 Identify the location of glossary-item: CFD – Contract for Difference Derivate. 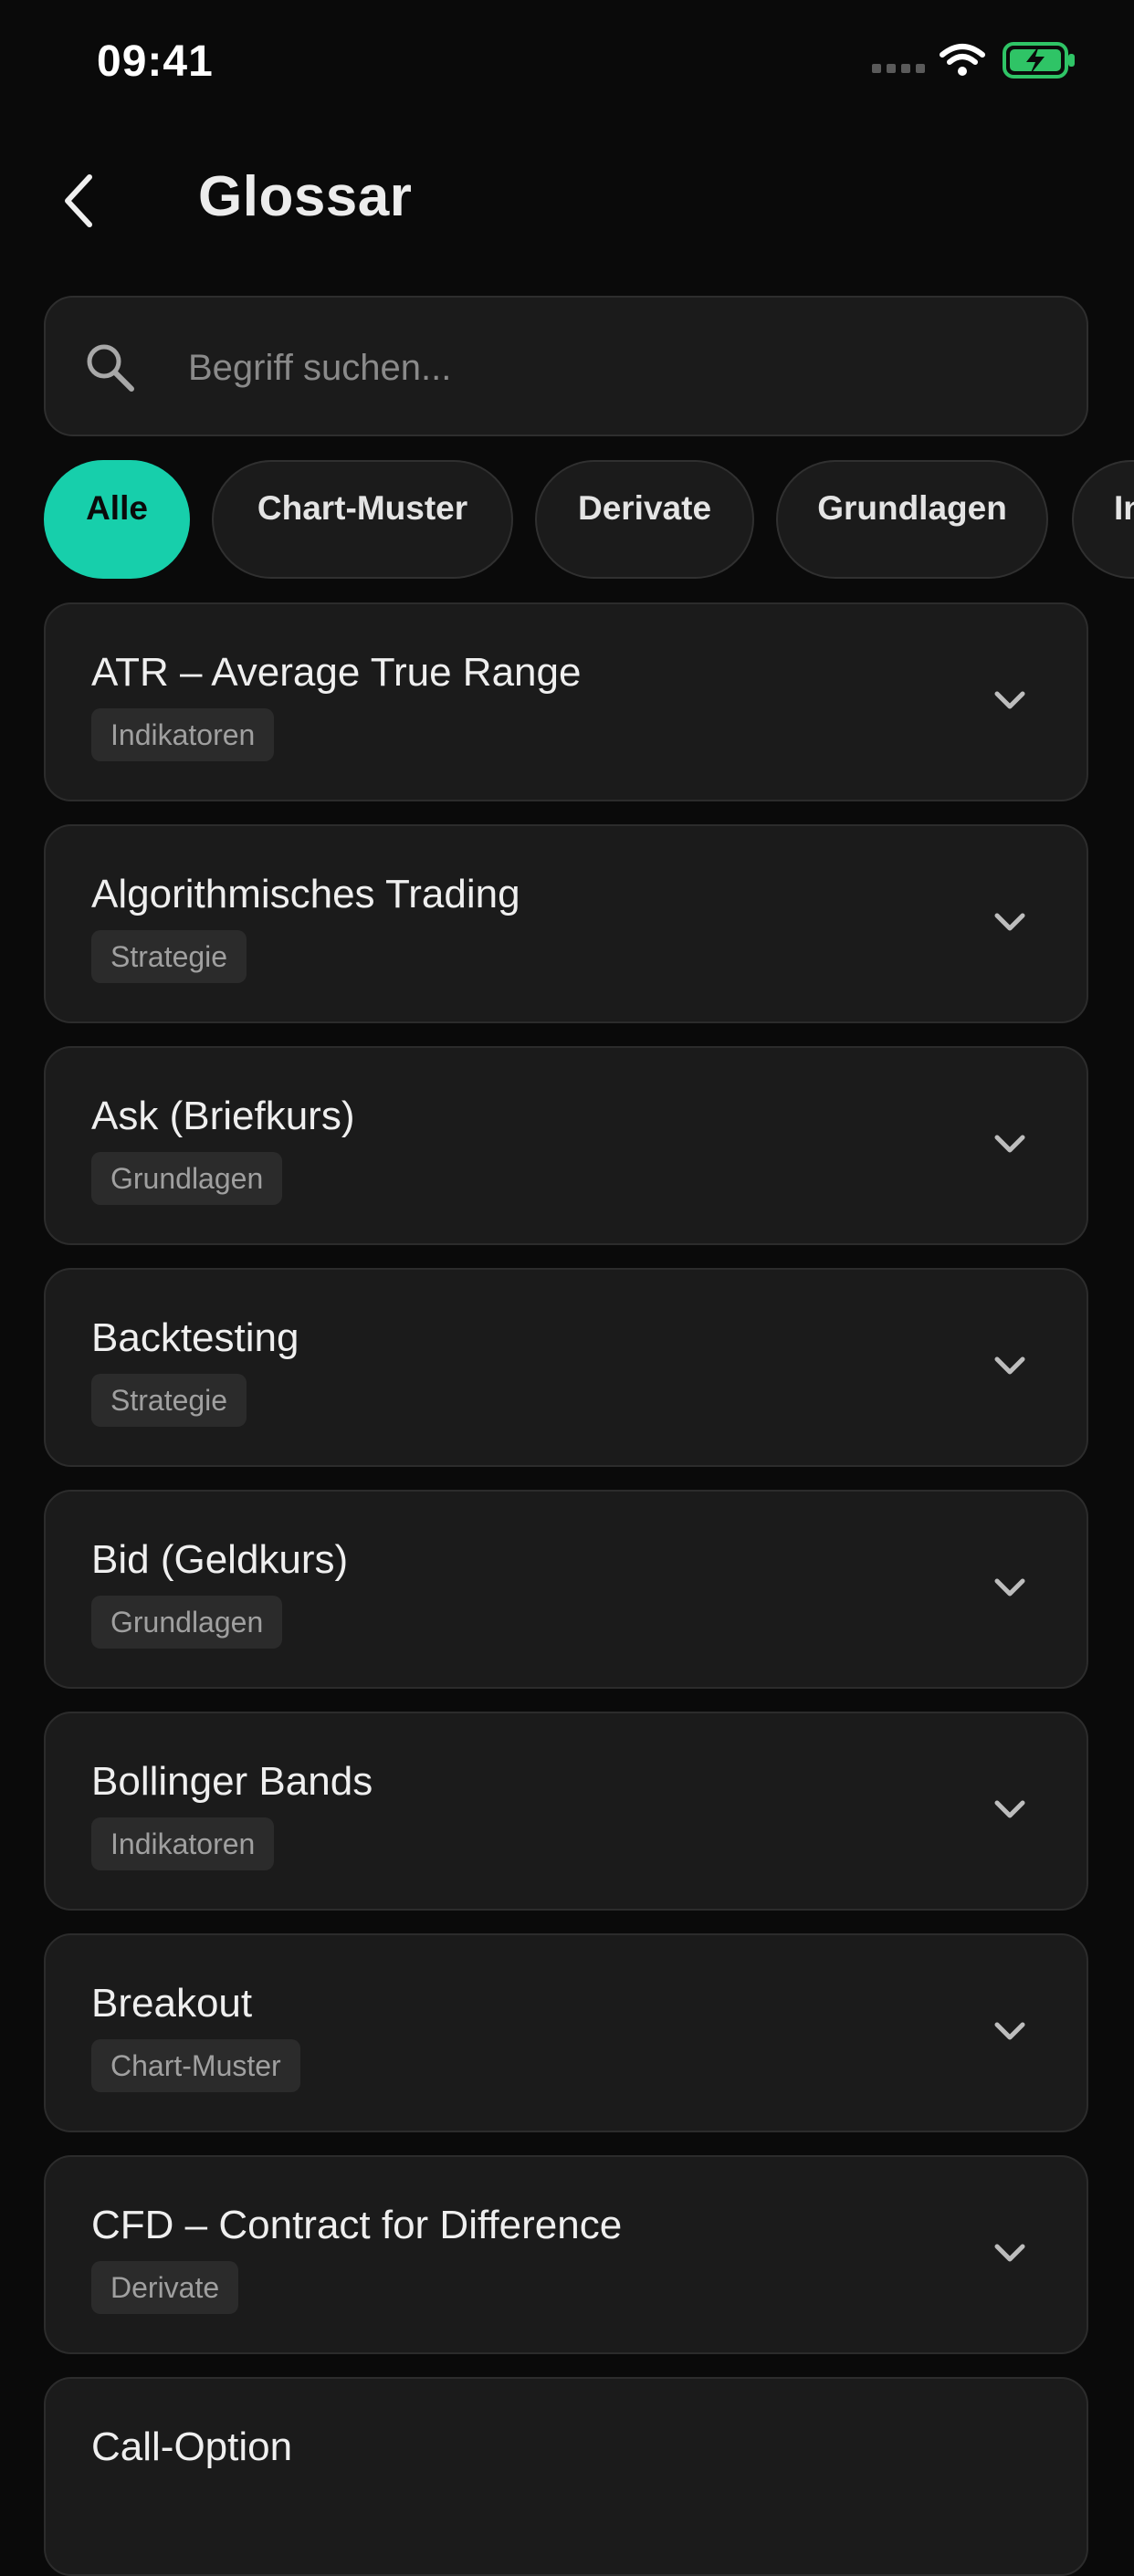
(566, 2254).